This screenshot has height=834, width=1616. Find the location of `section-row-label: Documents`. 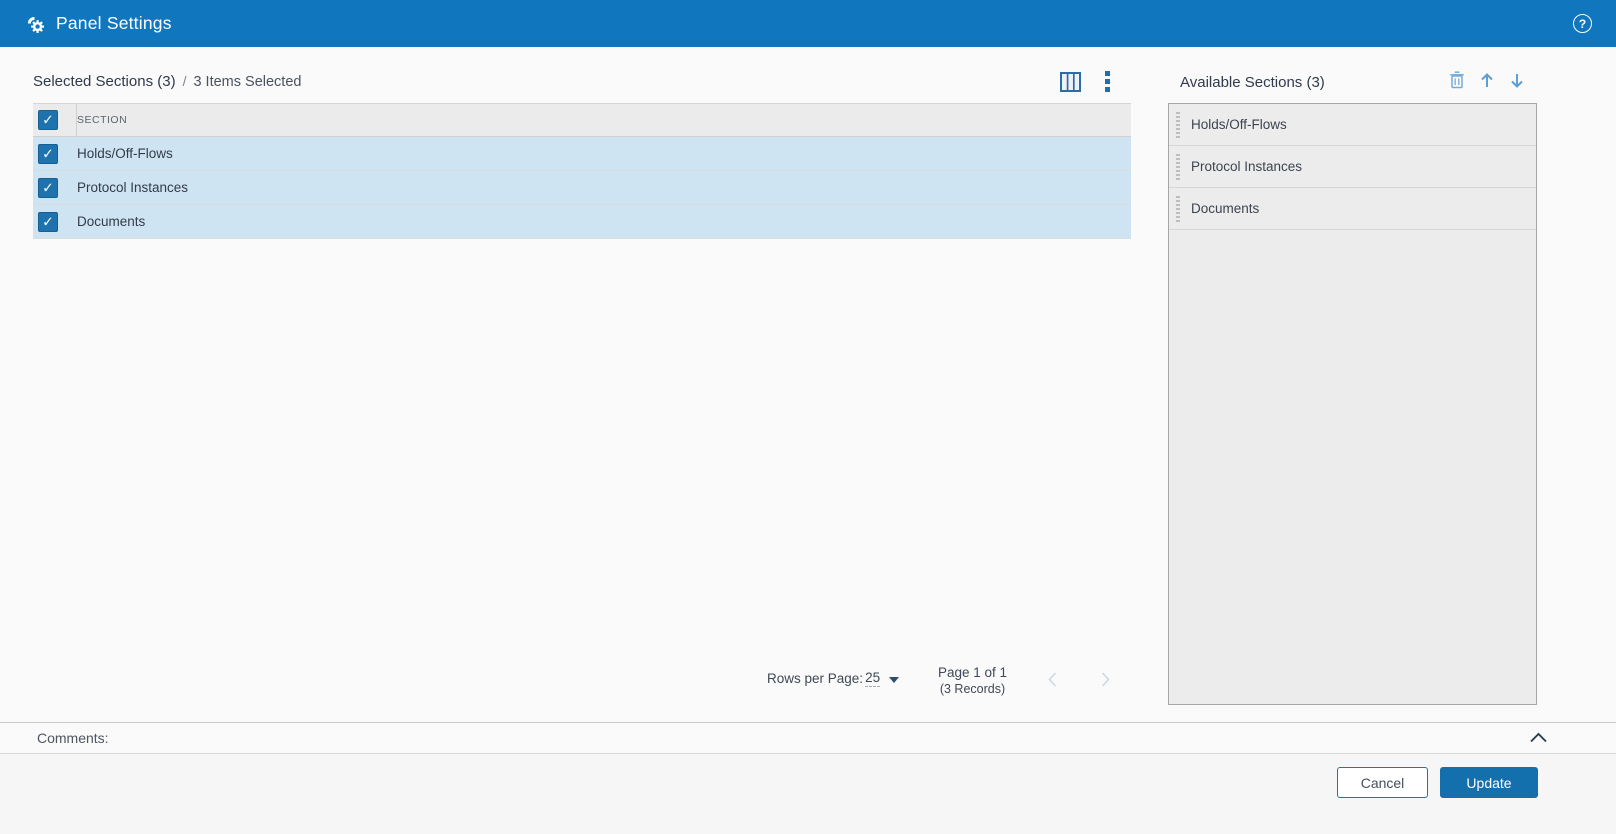

section-row-label: Documents is located at coordinates (111, 221).